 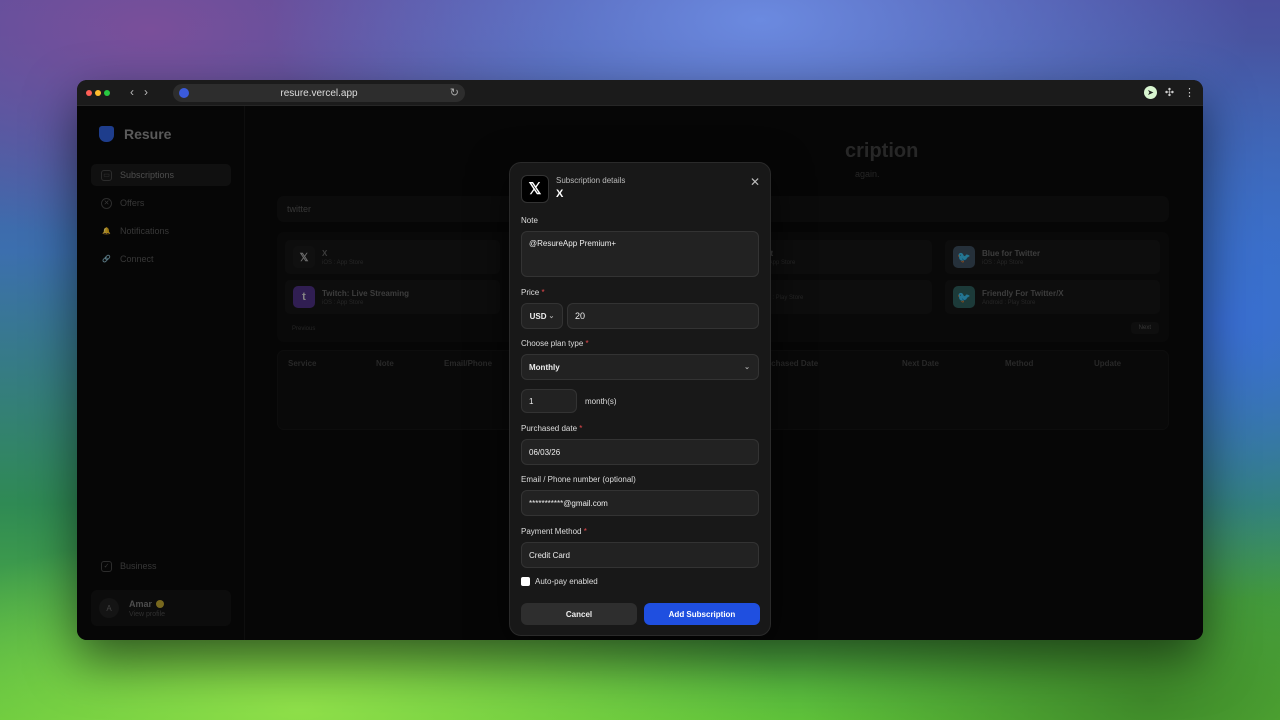 I want to click on note-field: @ResureApp Premium+, so click(x=640, y=254).